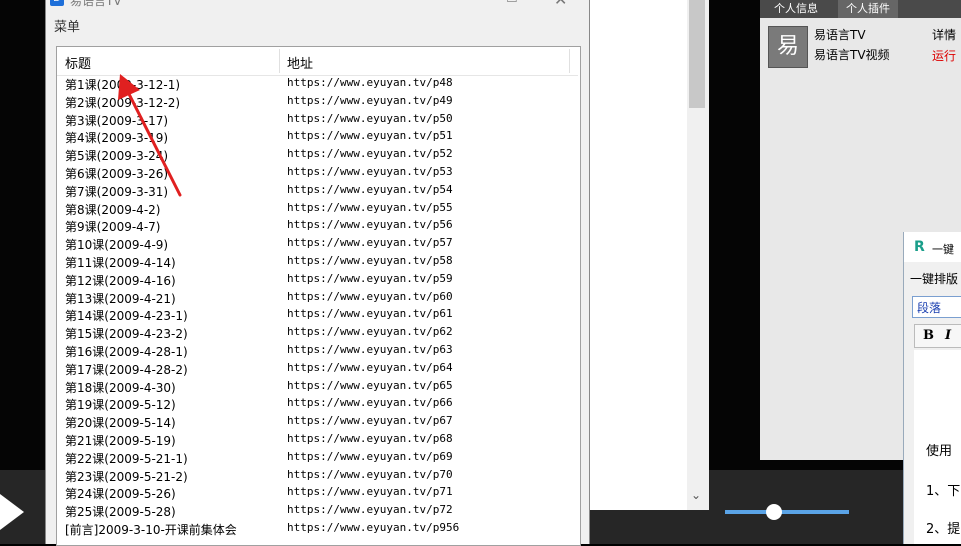  I want to click on cell-url: https://www.eyuyan.tv/p68, so click(370, 438).